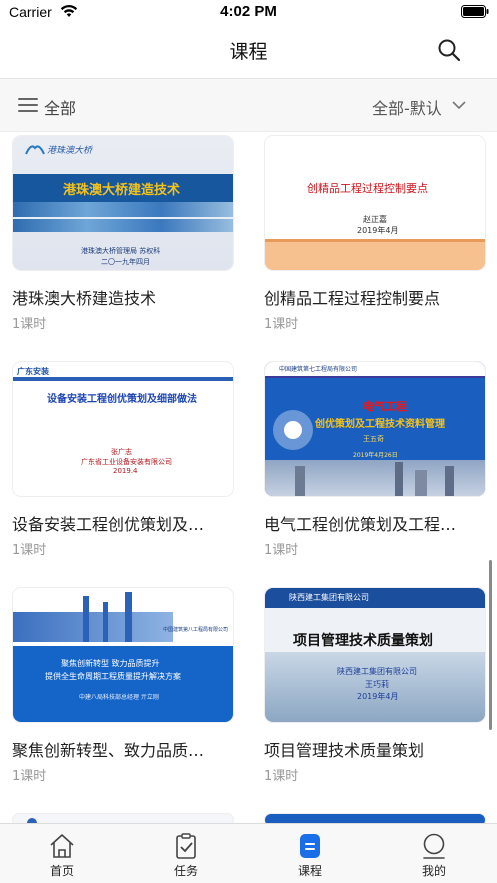 The width and height of the screenshot is (497, 883). I want to click on tab-label: 首页, so click(61, 871).